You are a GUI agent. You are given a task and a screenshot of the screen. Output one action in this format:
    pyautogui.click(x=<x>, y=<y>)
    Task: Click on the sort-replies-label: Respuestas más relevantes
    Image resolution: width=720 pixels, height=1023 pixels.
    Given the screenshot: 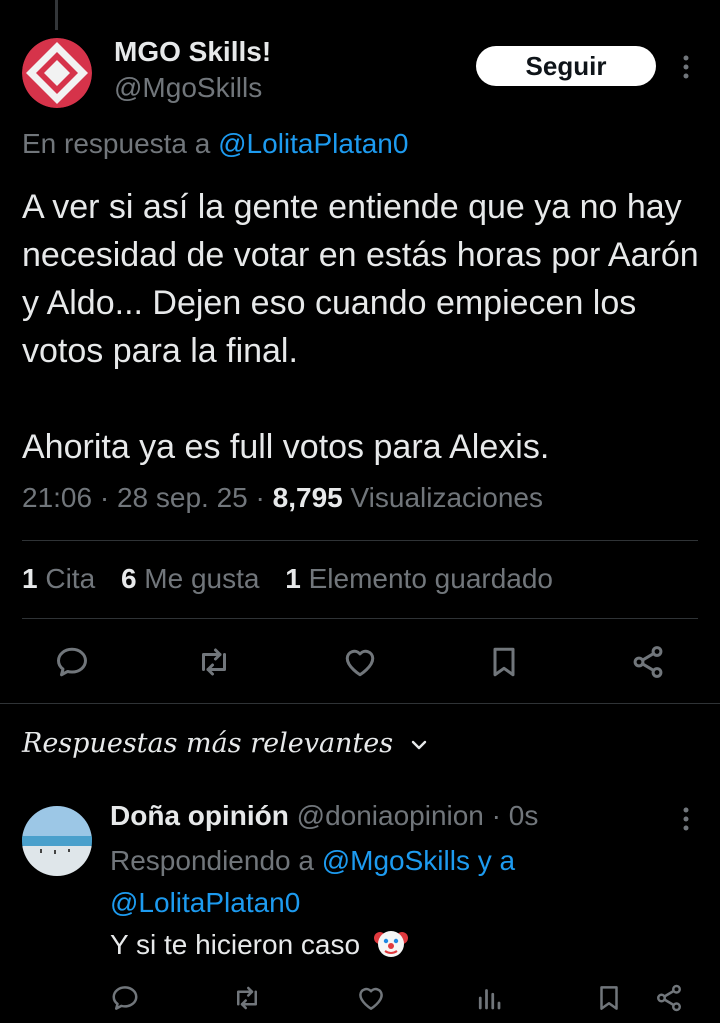 What is the action you would take?
    pyautogui.click(x=207, y=743)
    